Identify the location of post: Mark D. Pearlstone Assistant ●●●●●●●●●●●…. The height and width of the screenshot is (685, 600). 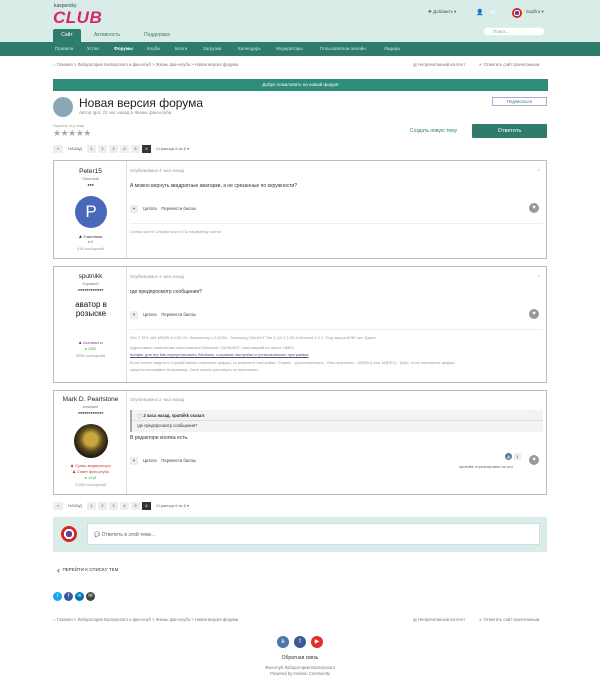
(300, 442).